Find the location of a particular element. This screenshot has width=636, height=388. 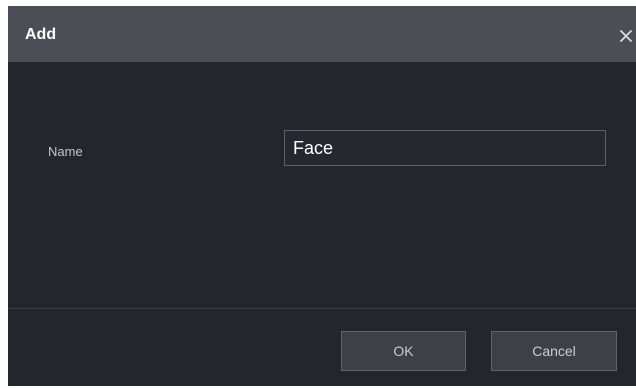

ok-button: OK is located at coordinates (403, 351).